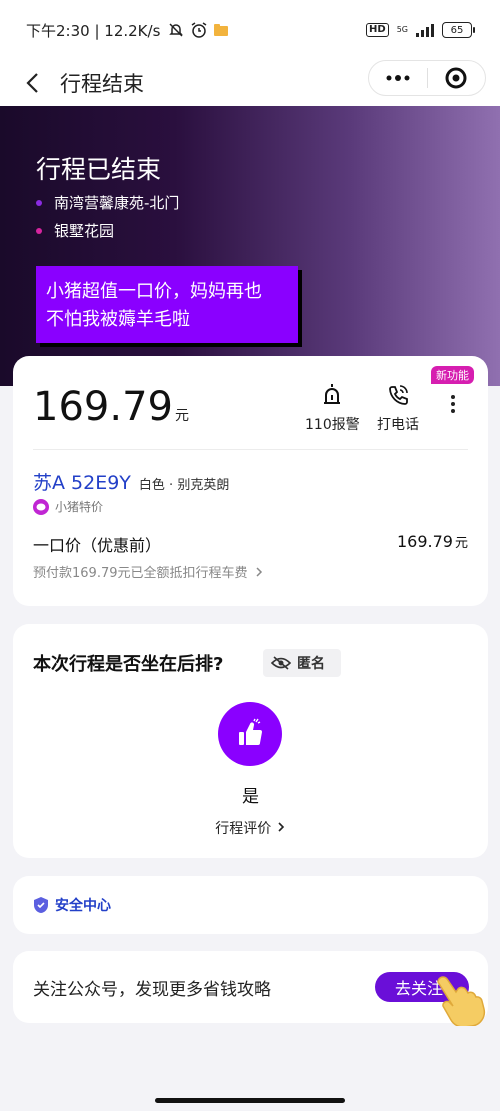  I want to click on signal-bars-icon, so click(425, 30).